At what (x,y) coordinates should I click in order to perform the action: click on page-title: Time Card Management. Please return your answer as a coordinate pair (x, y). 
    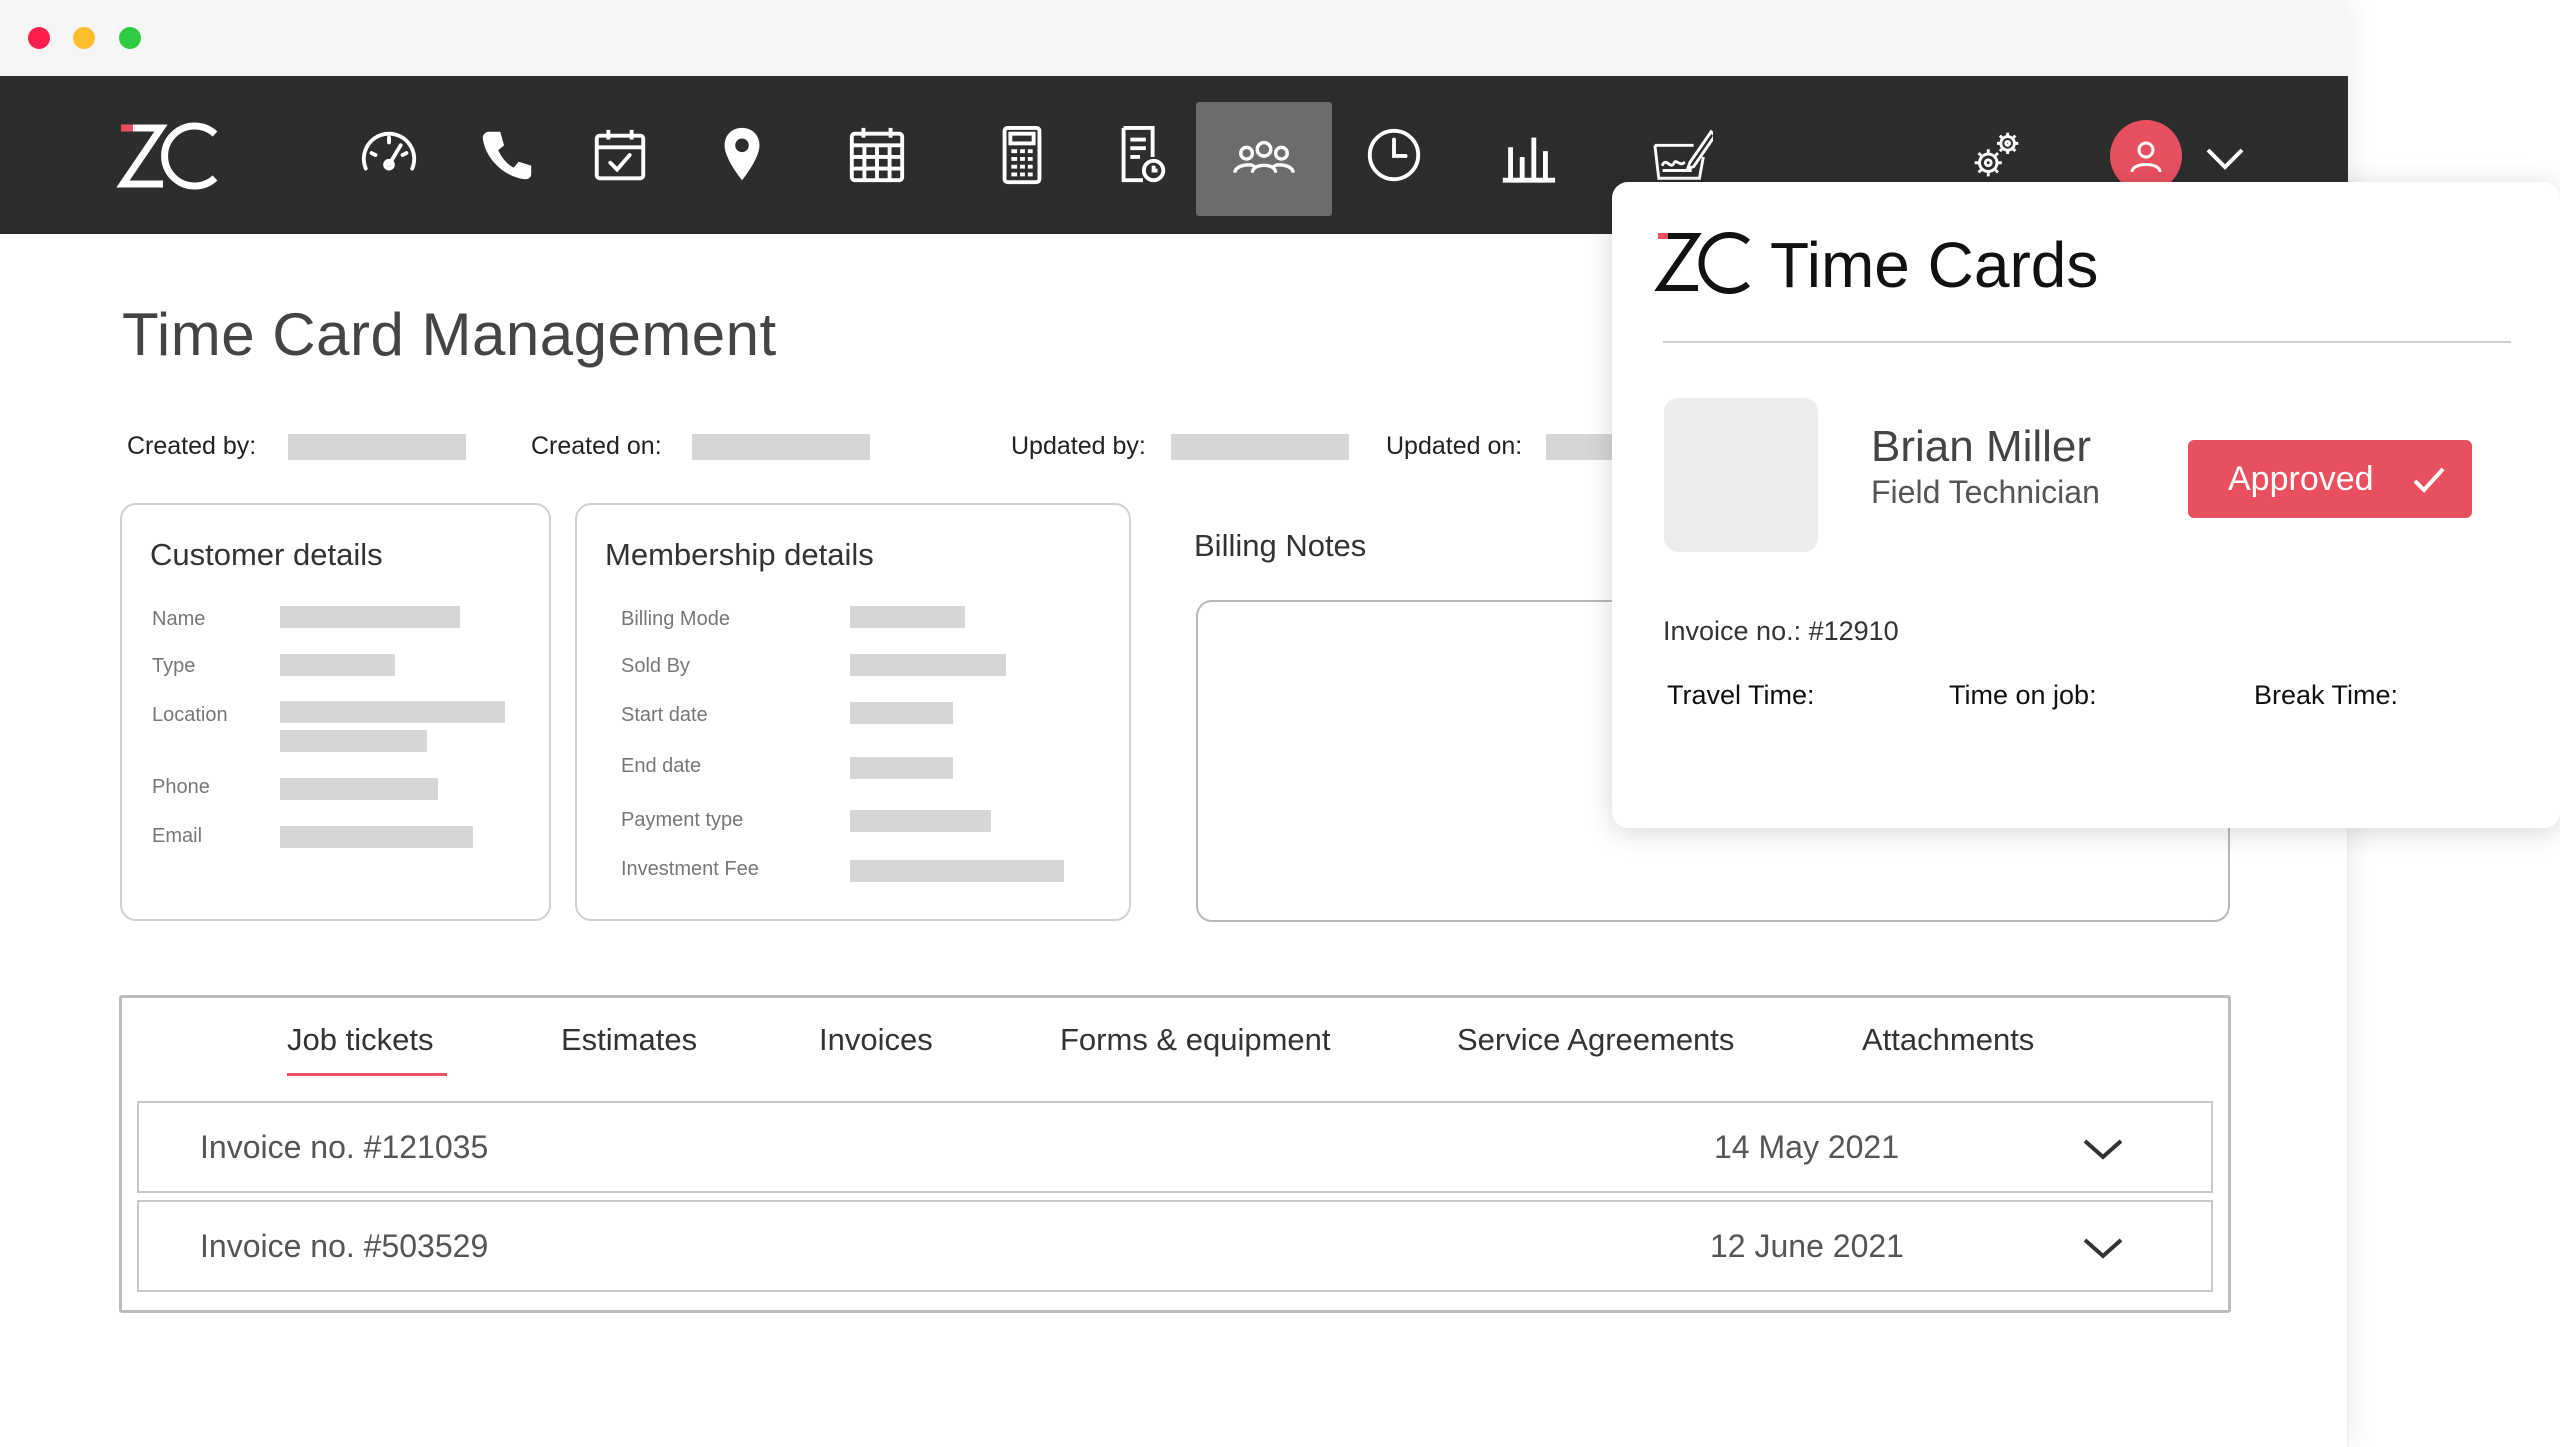
    Looking at the image, I should click on (449, 334).